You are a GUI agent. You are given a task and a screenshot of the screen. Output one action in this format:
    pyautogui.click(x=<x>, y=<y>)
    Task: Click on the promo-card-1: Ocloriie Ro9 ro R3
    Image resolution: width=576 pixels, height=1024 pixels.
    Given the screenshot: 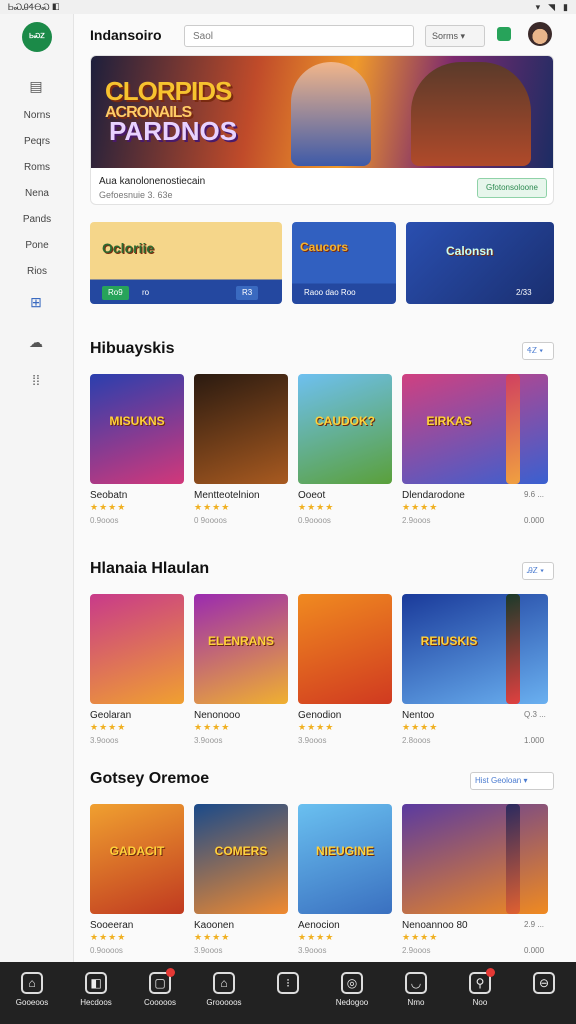 What is the action you would take?
    pyautogui.click(x=186, y=263)
    